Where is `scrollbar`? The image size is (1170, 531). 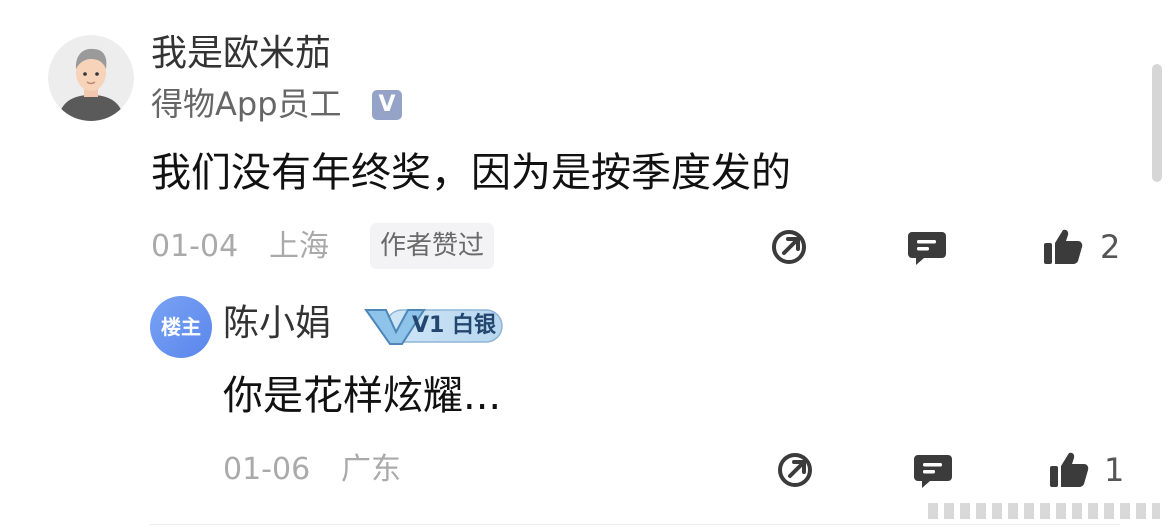
scrollbar is located at coordinates (1157, 123).